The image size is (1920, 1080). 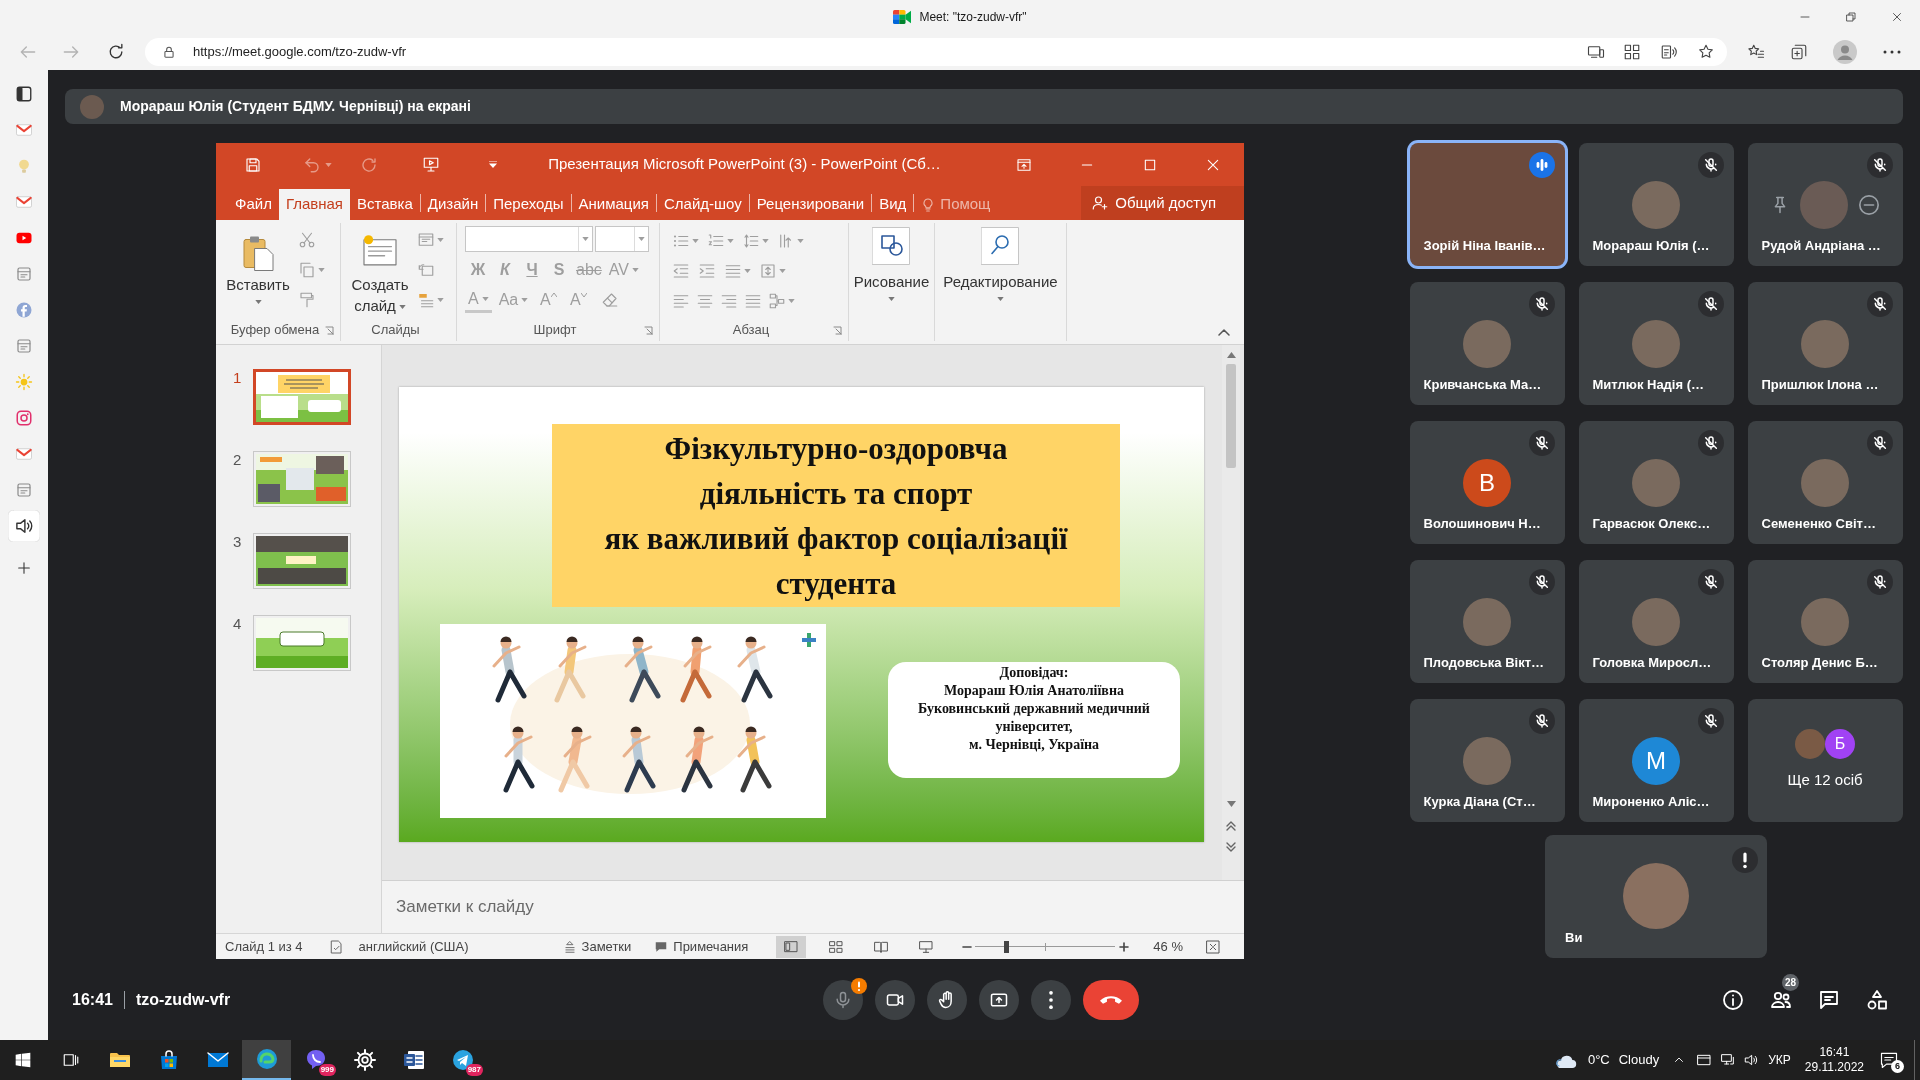 I want to click on character-spacing-button: AV, so click(x=623, y=270).